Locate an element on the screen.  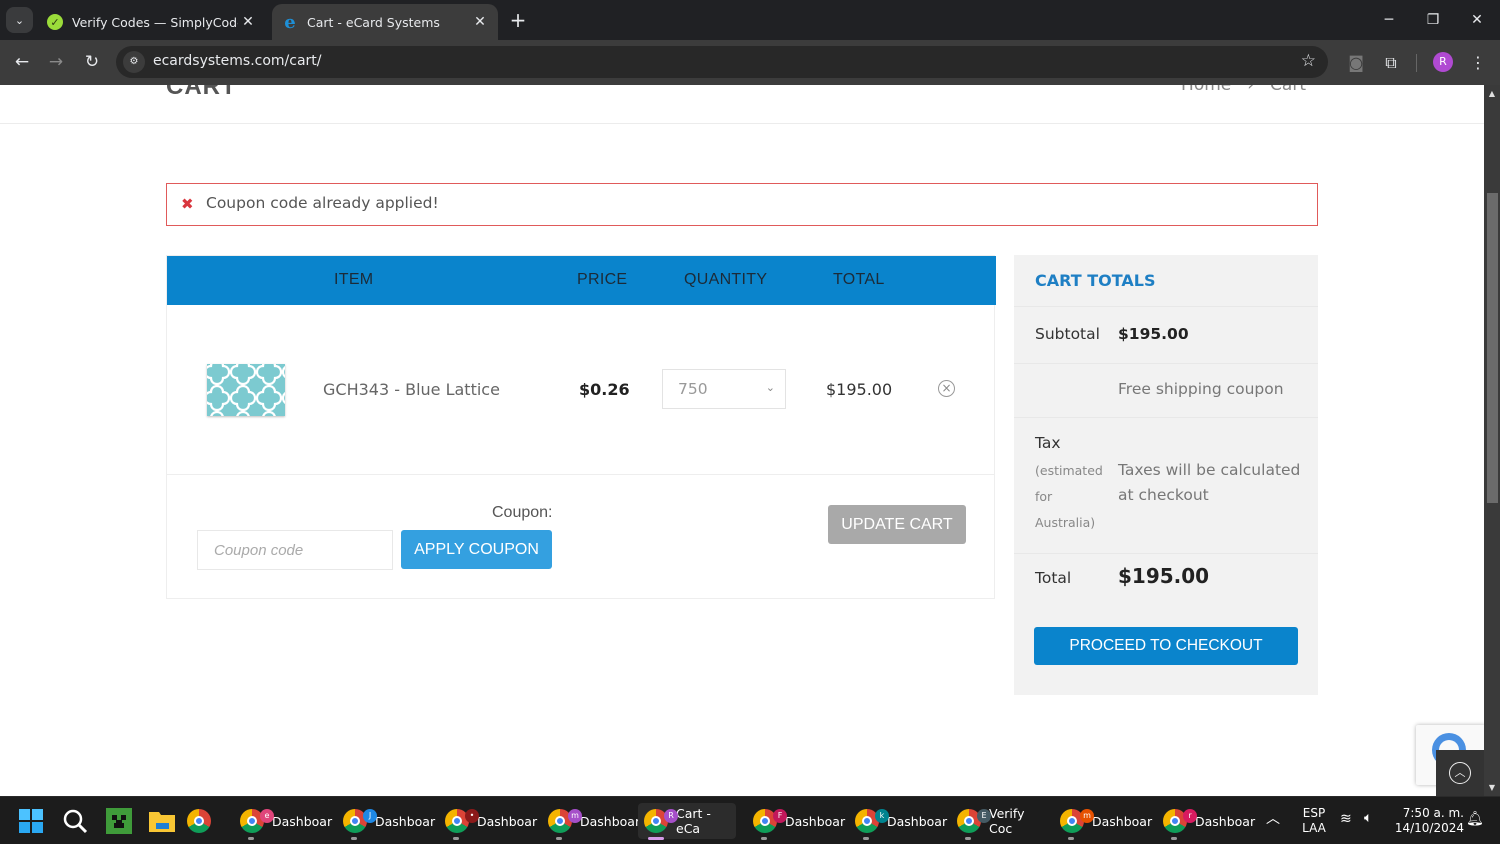
quantity-select: 750 ⌄ is located at coordinates (724, 389).